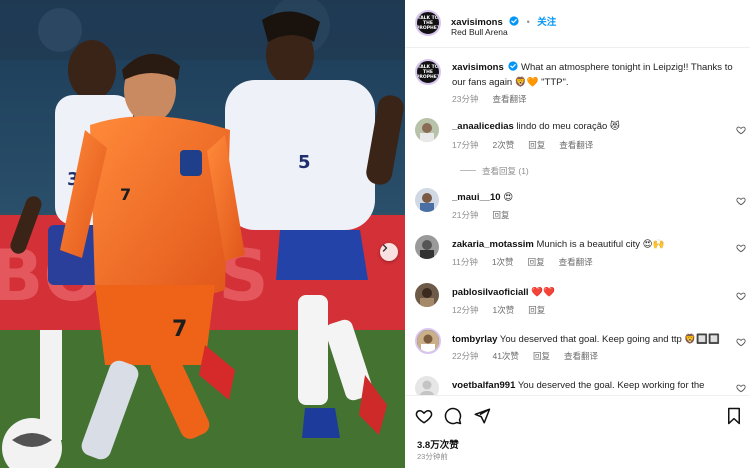  Describe the element at coordinates (476, 197) in the screenshot. I see `comment-username: _maui__10` at that location.